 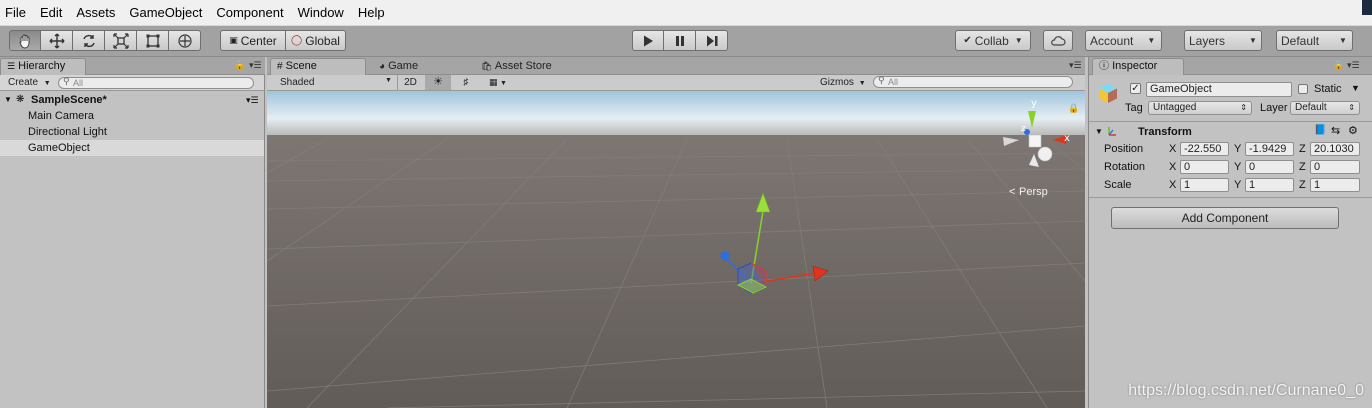 What do you see at coordinates (1104, 66) in the screenshot?
I see `info-icon: ⓘ` at bounding box center [1104, 66].